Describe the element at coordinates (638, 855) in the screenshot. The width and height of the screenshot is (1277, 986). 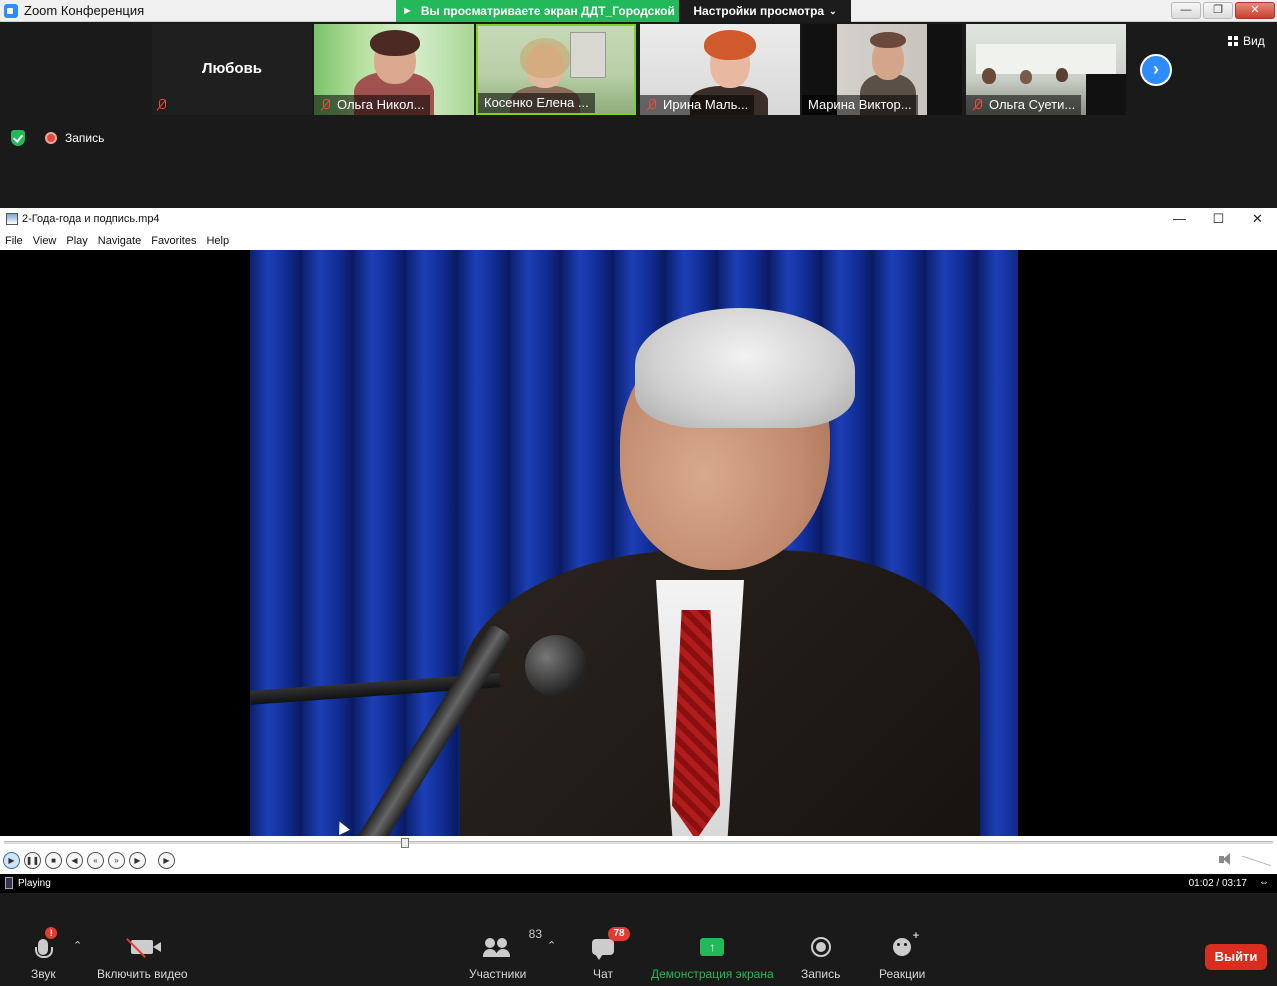
I see `player-controls: ▶ ❚❚ ■ ◀ « » ▶ ▶` at that location.